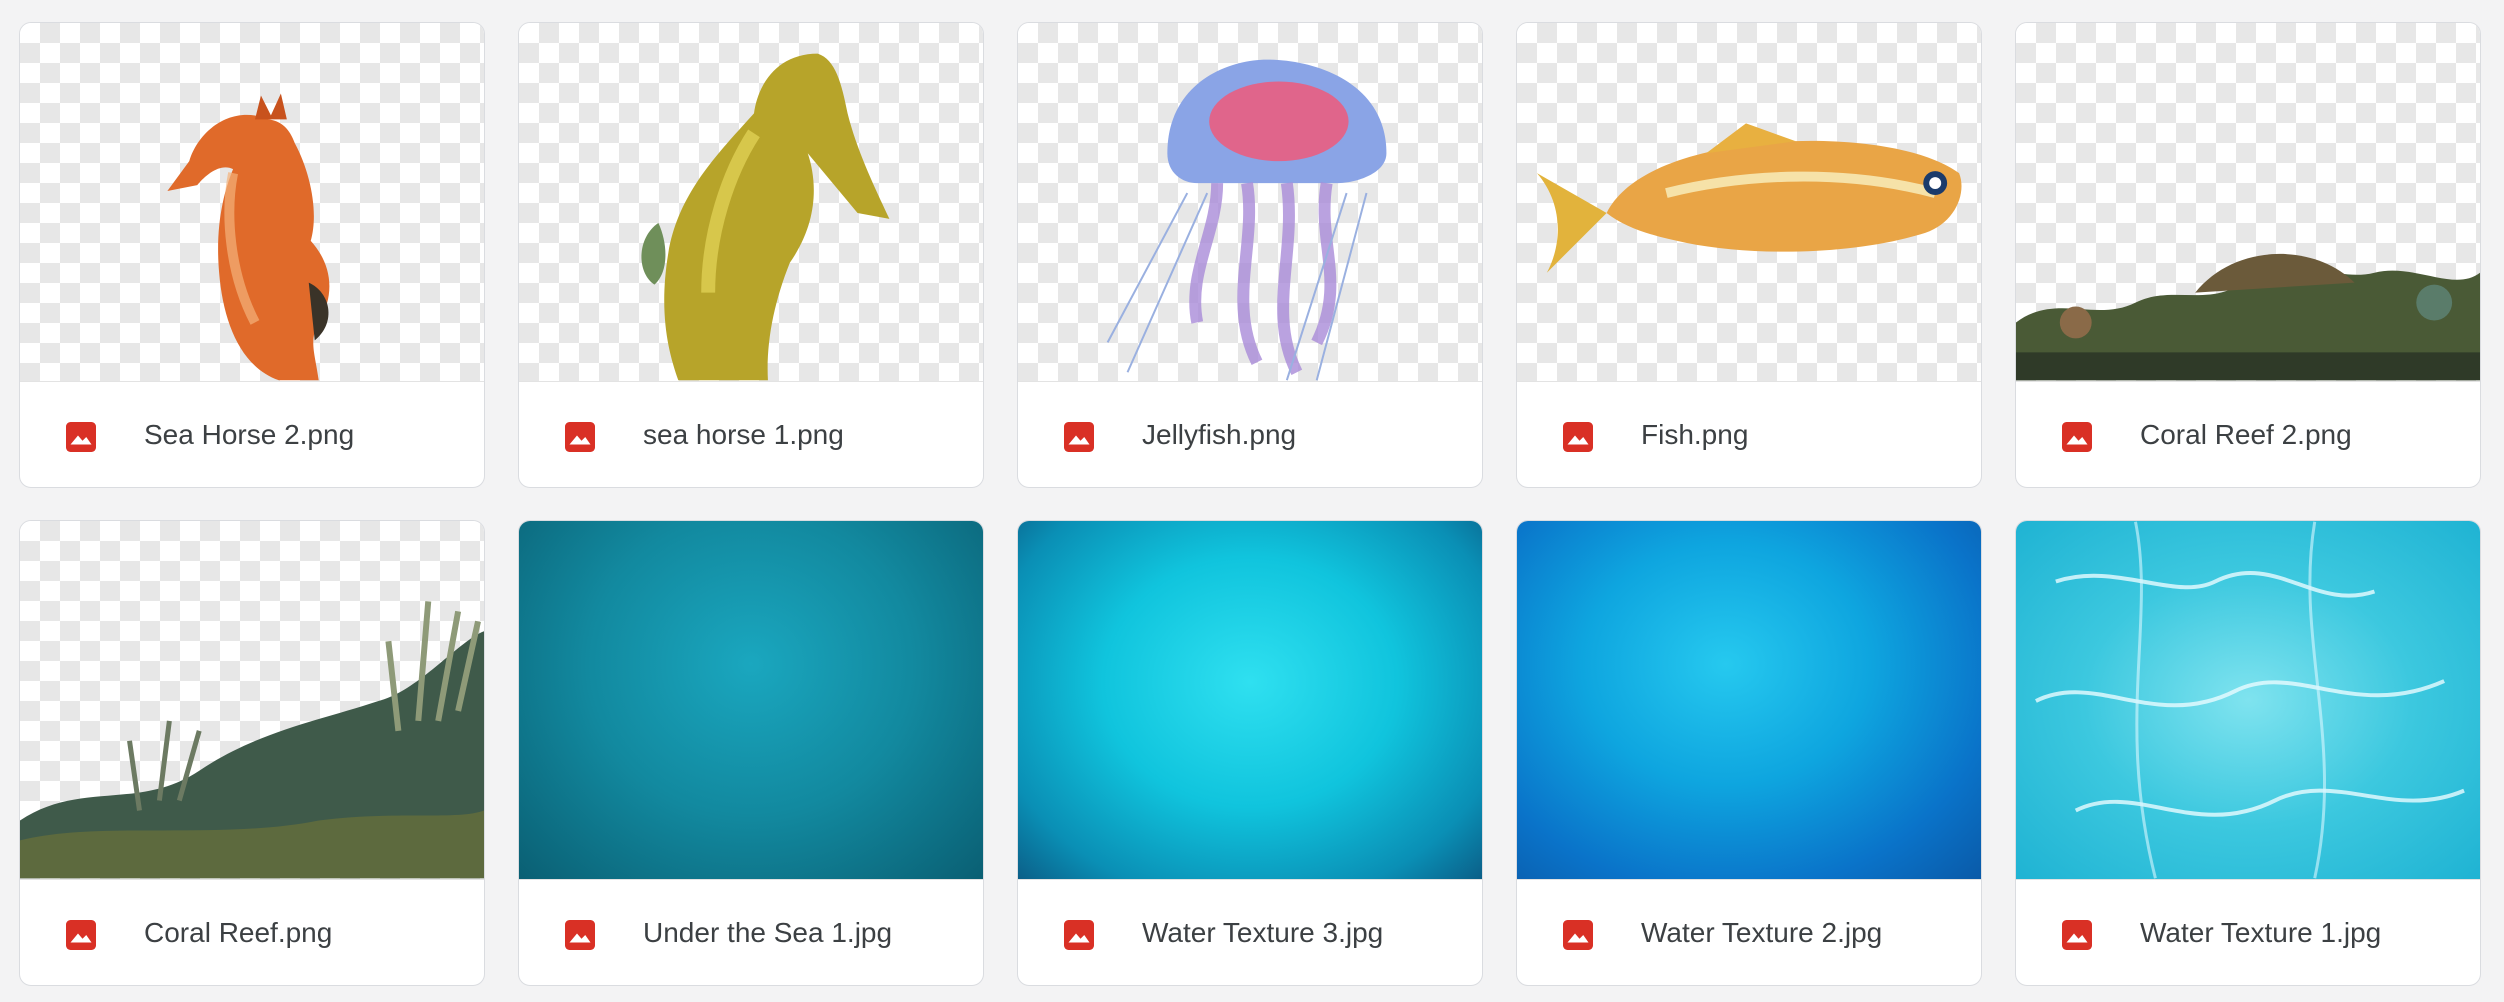 This screenshot has width=2504, height=1002. I want to click on file-card: Coral Reef.png, so click(252, 753).